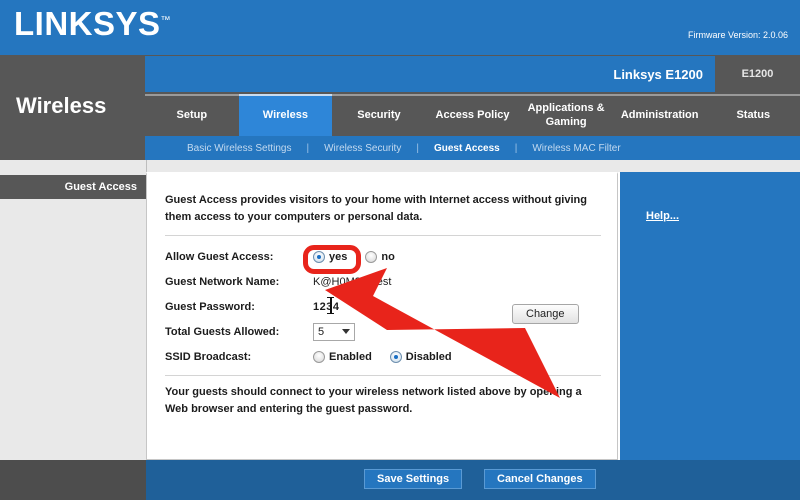 The image size is (800, 500). Describe the element at coordinates (659, 115) in the screenshot. I see `tab-administration: Administration` at that location.